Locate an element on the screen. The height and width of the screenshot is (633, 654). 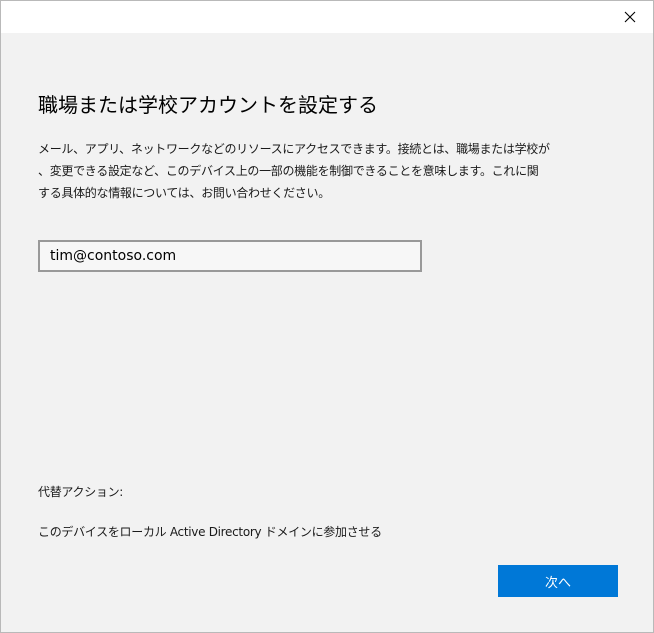
title-bar is located at coordinates (327, 17).